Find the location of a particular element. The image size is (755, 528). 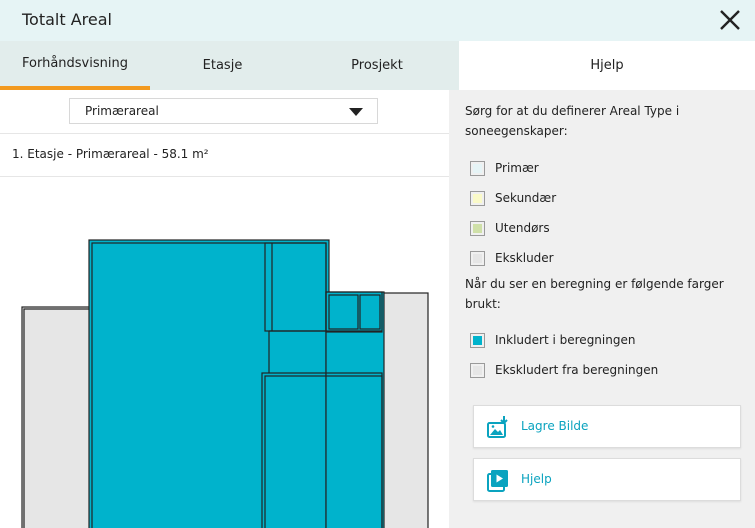

legend-item-outdoor: Utendørs is located at coordinates (510, 228).